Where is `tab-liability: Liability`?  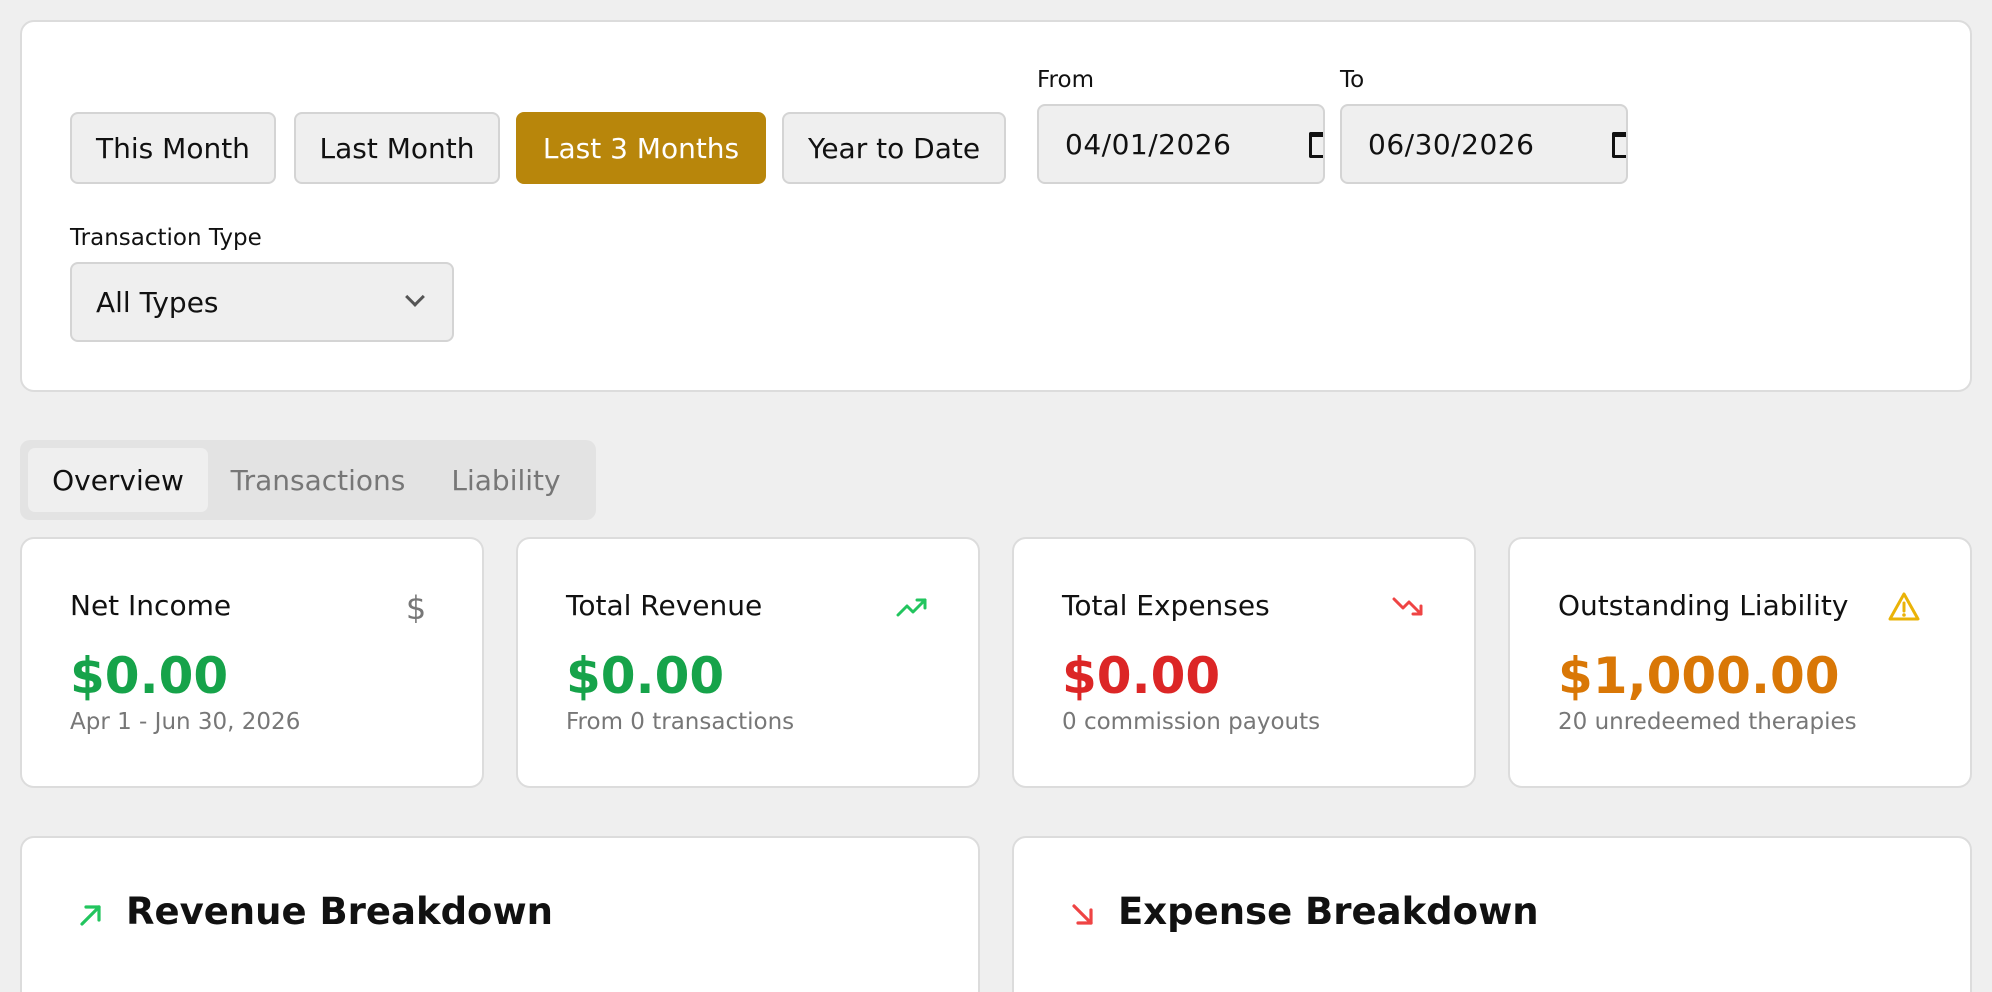 tab-liability: Liability is located at coordinates (506, 480).